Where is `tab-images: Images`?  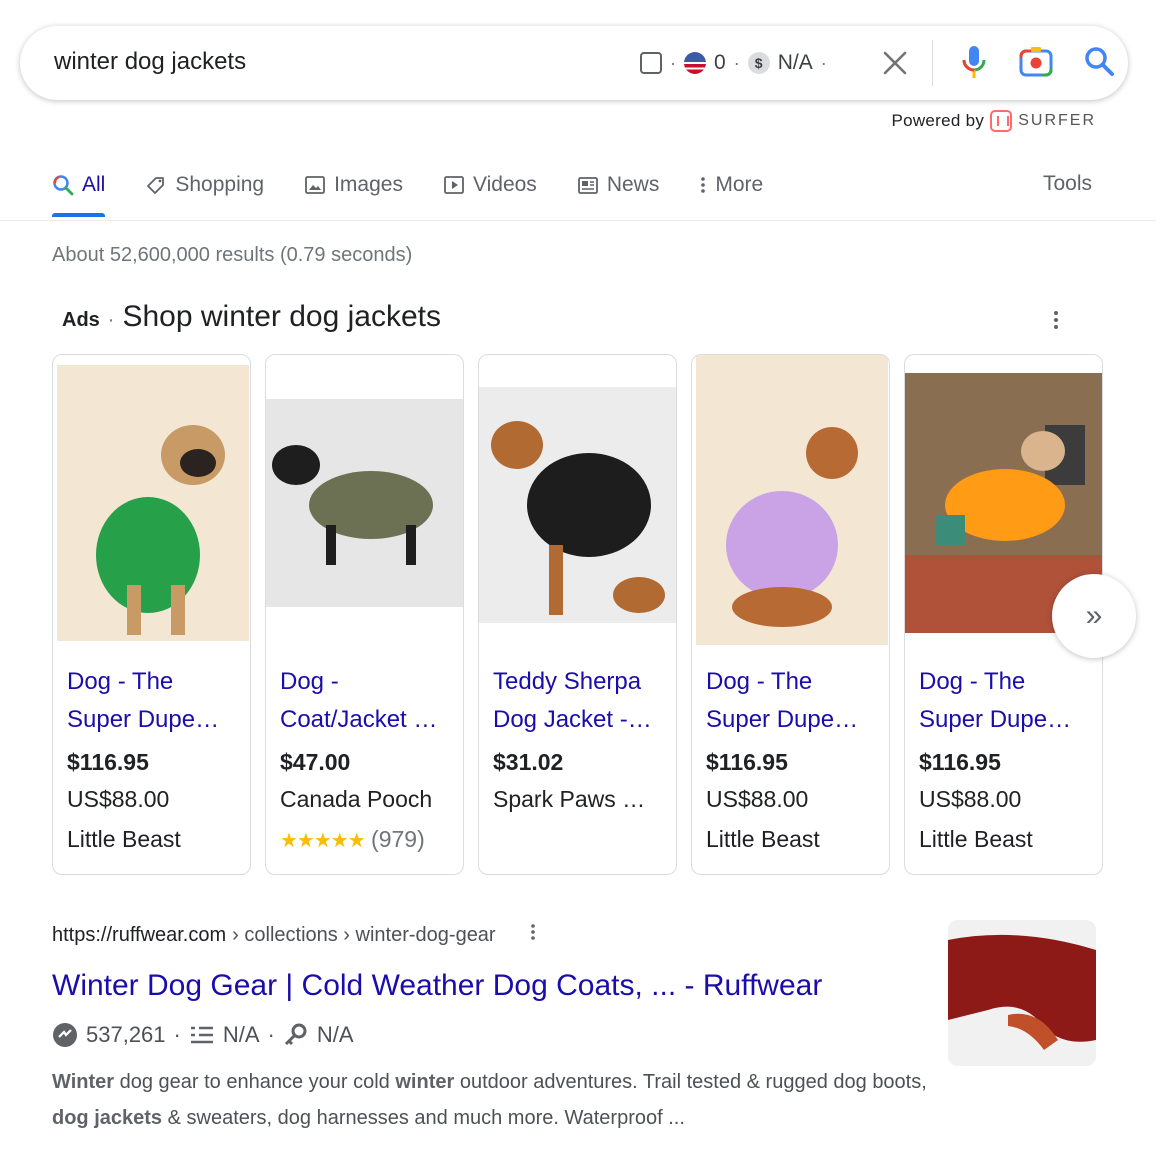
tab-images: Images is located at coordinates (353, 185).